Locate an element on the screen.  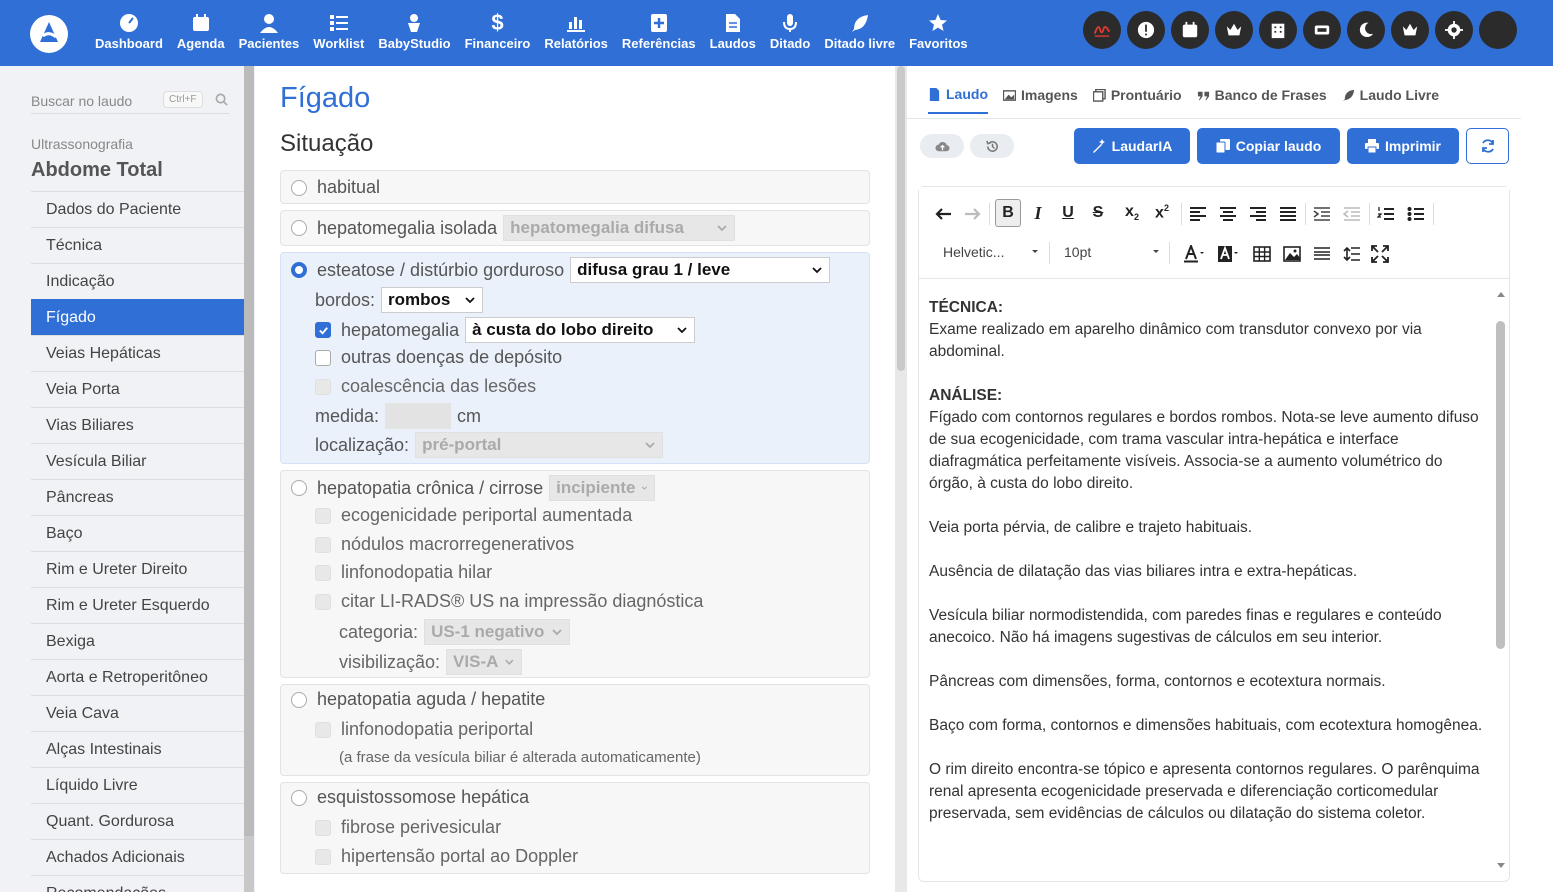
font-size-select: 10pt is located at coordinates (1112, 252).